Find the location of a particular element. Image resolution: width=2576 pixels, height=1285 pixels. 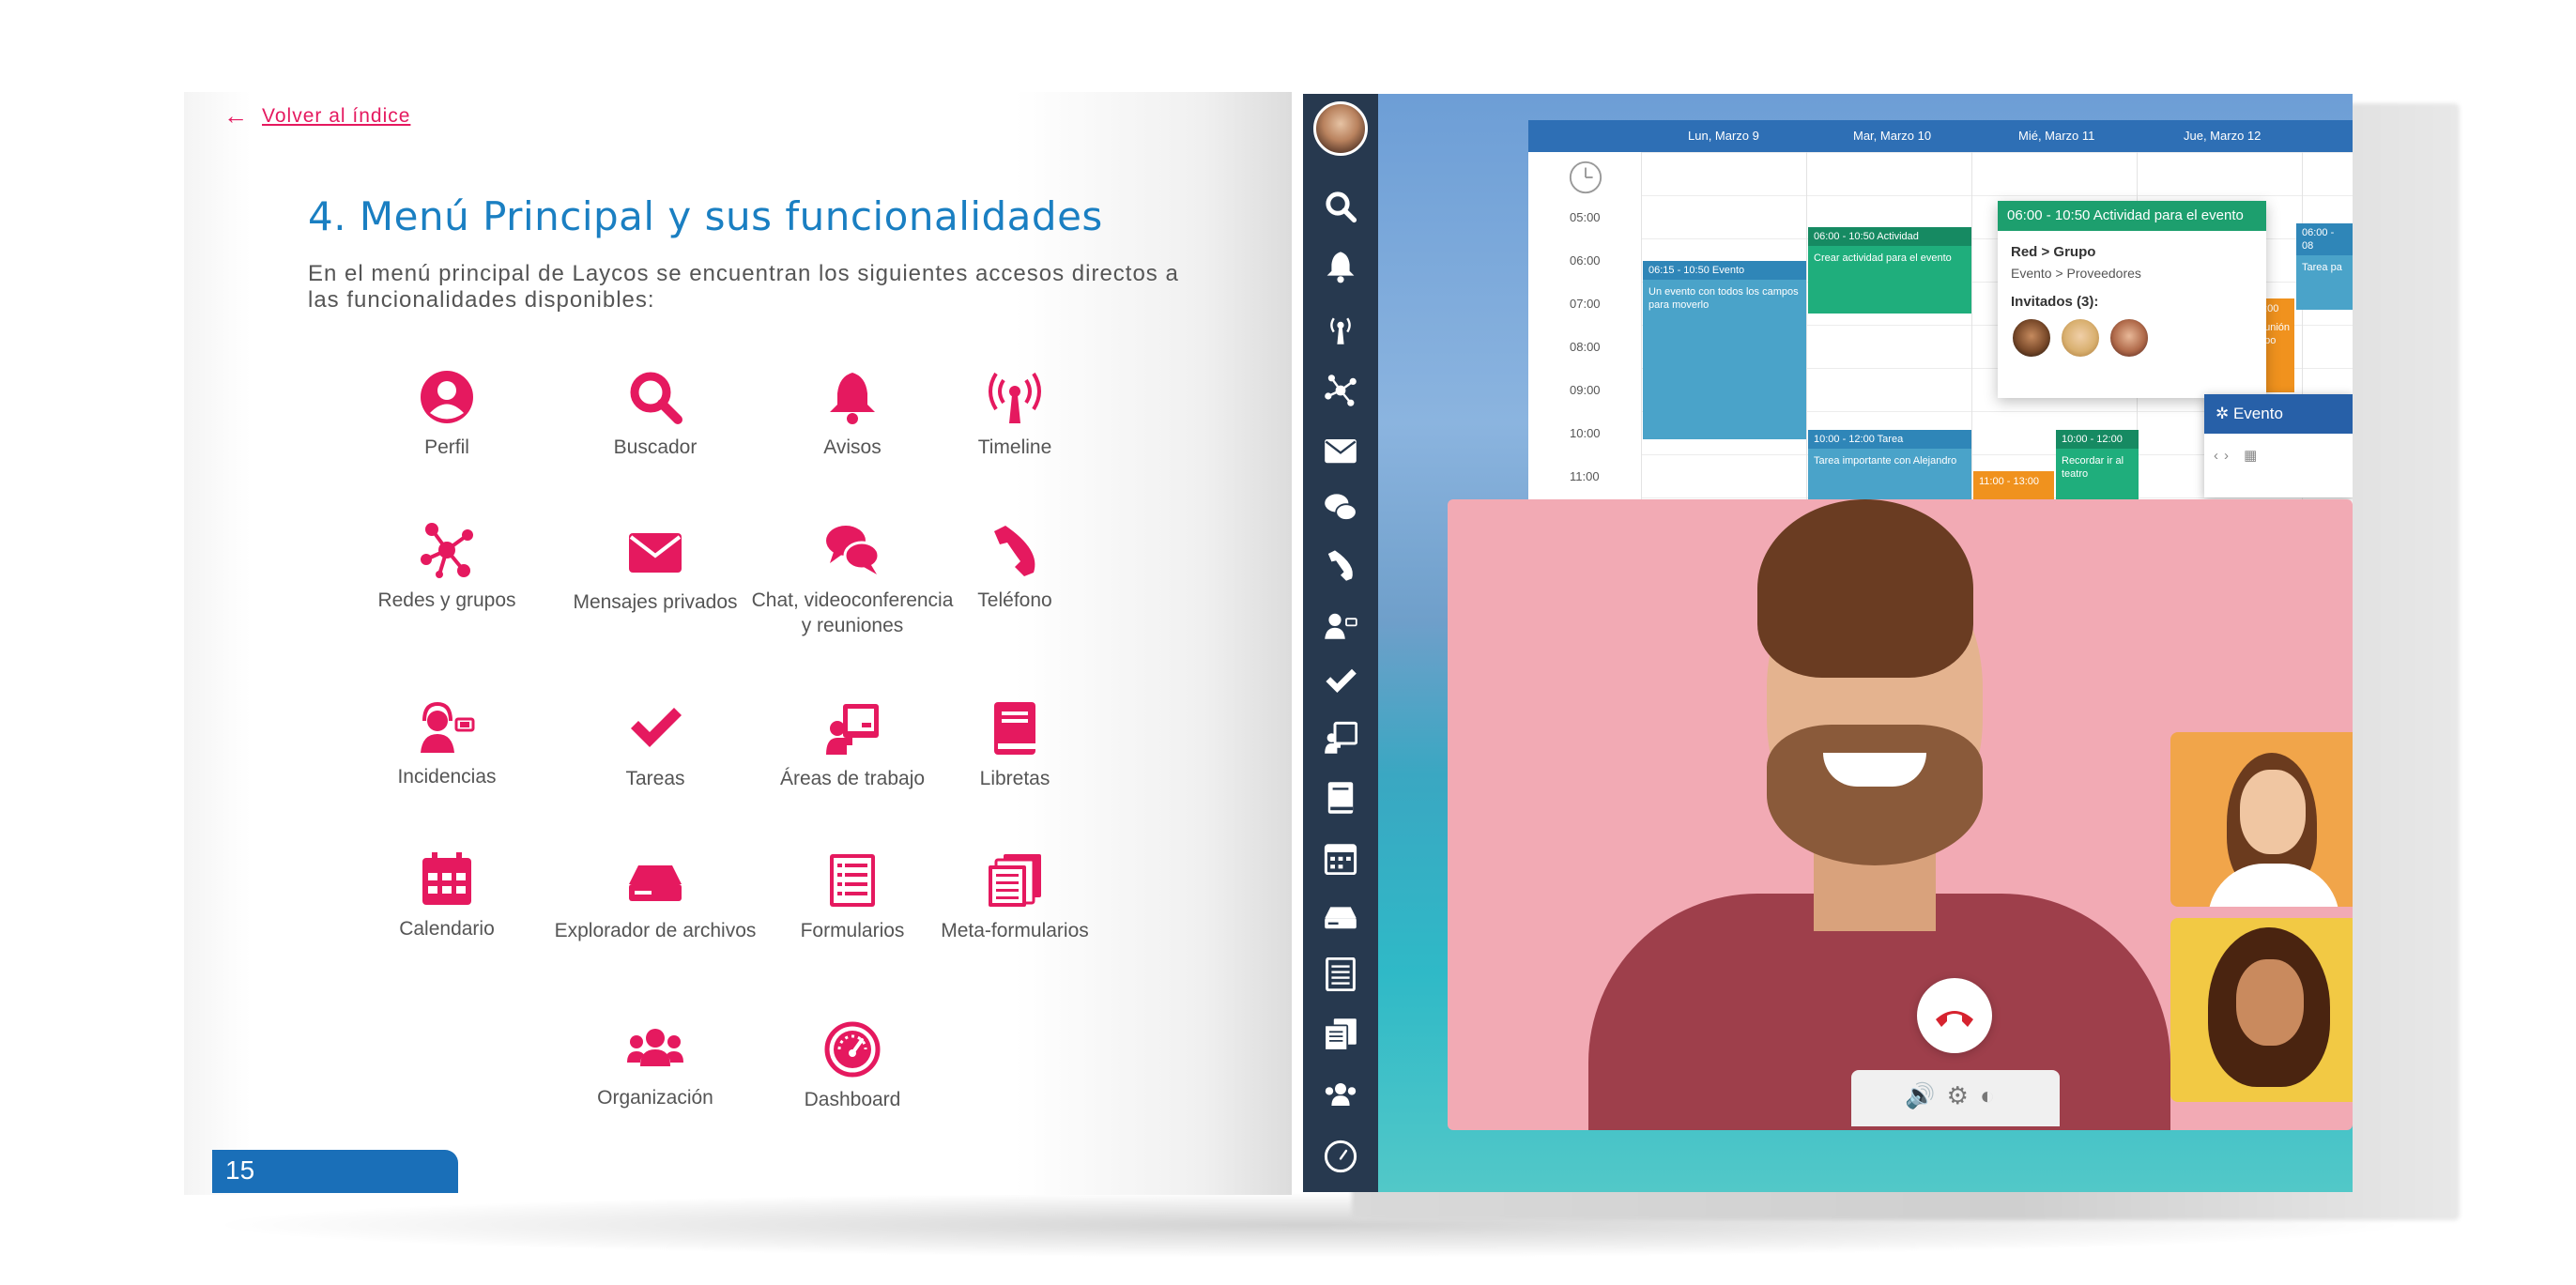

feature-buscador: Buscador is located at coordinates (655, 414).